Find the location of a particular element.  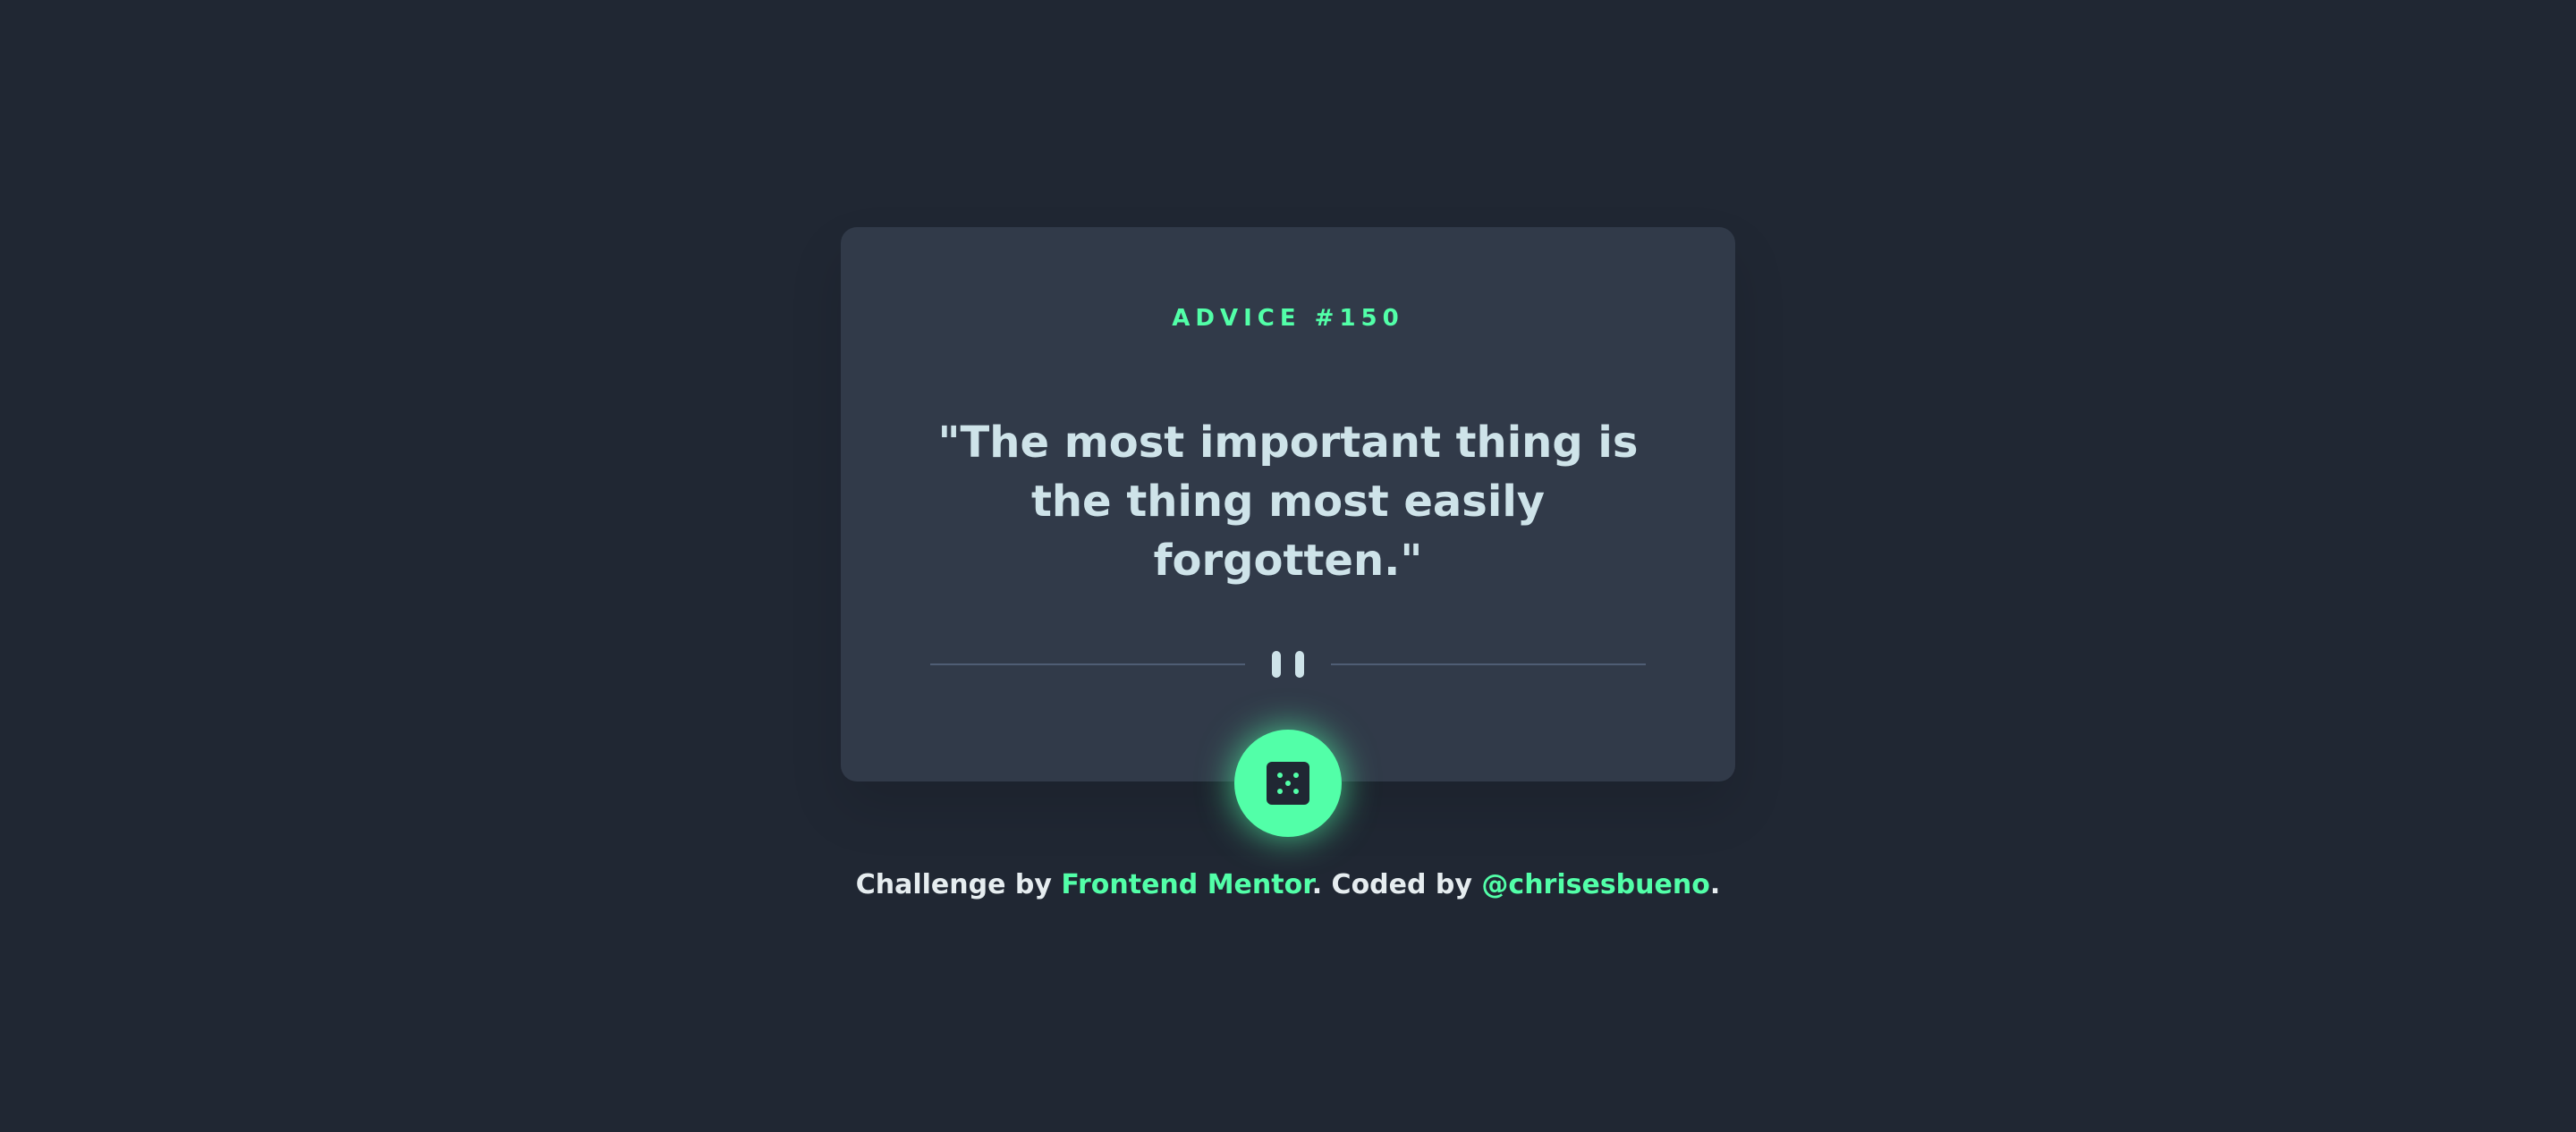

divider-line-left is located at coordinates (1087, 664).